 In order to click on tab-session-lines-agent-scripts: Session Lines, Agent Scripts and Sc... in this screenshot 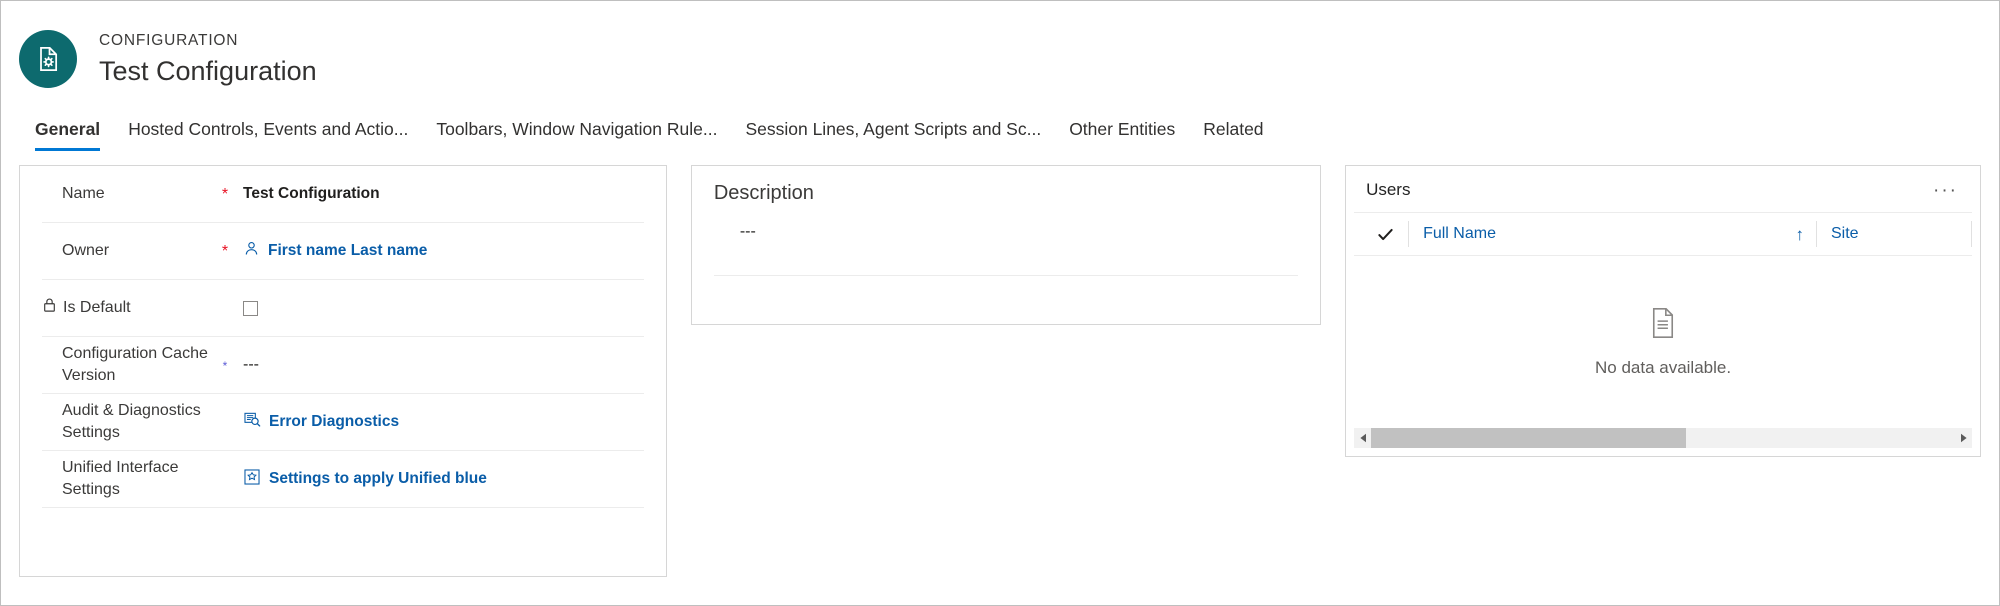, I will do `click(893, 135)`.